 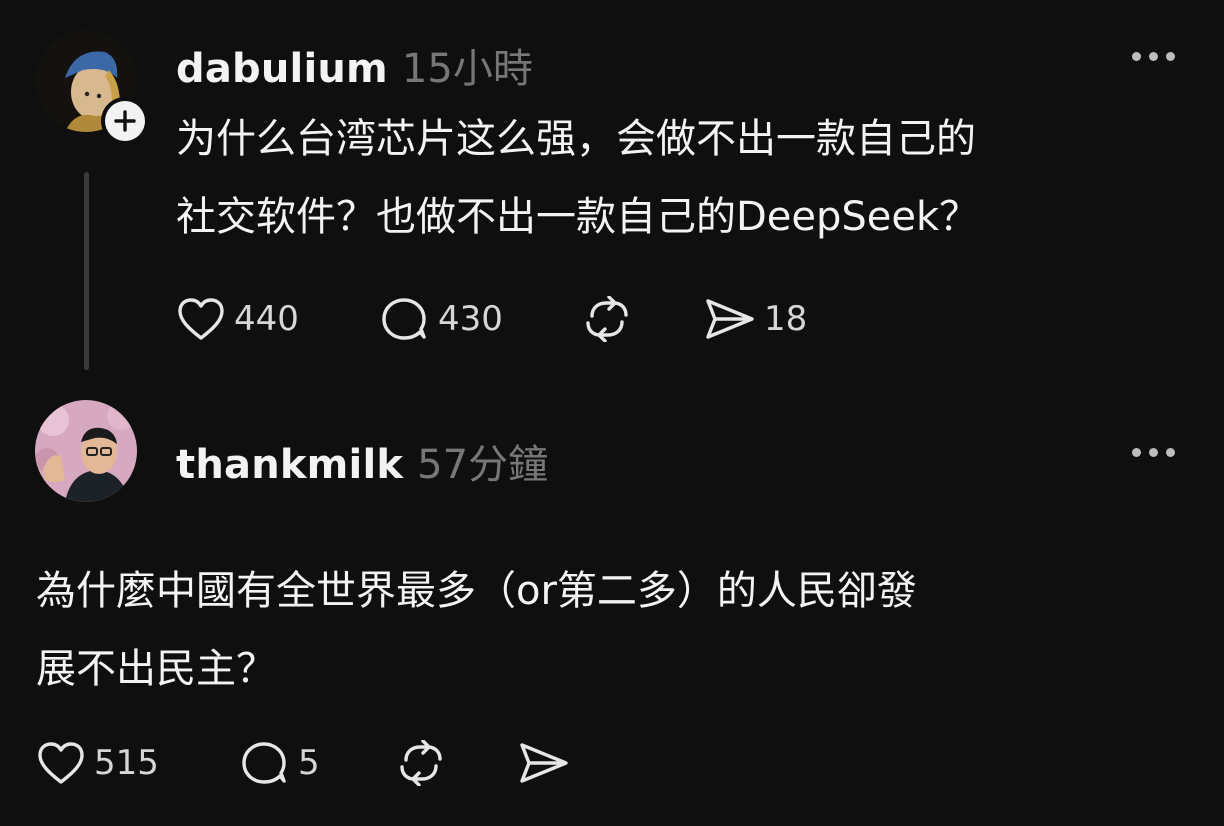 I want to click on post-text: 為什麼中國有全世界最多（or第二多）的人民卻發 展不出民主？, so click(x=476, y=630).